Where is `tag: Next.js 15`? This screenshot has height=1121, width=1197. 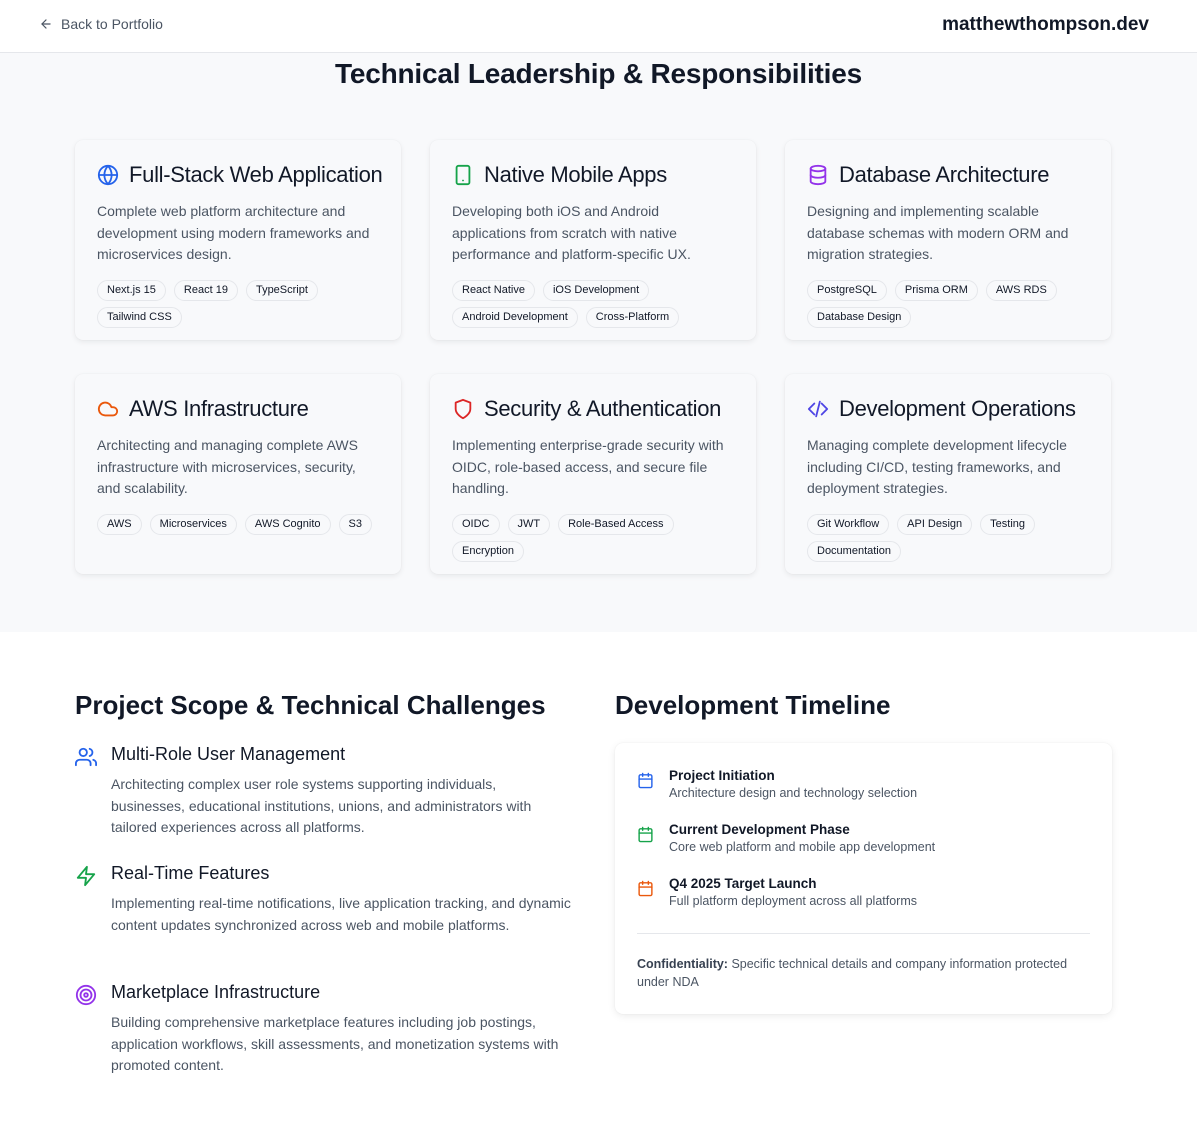 tag: Next.js 15 is located at coordinates (131, 290).